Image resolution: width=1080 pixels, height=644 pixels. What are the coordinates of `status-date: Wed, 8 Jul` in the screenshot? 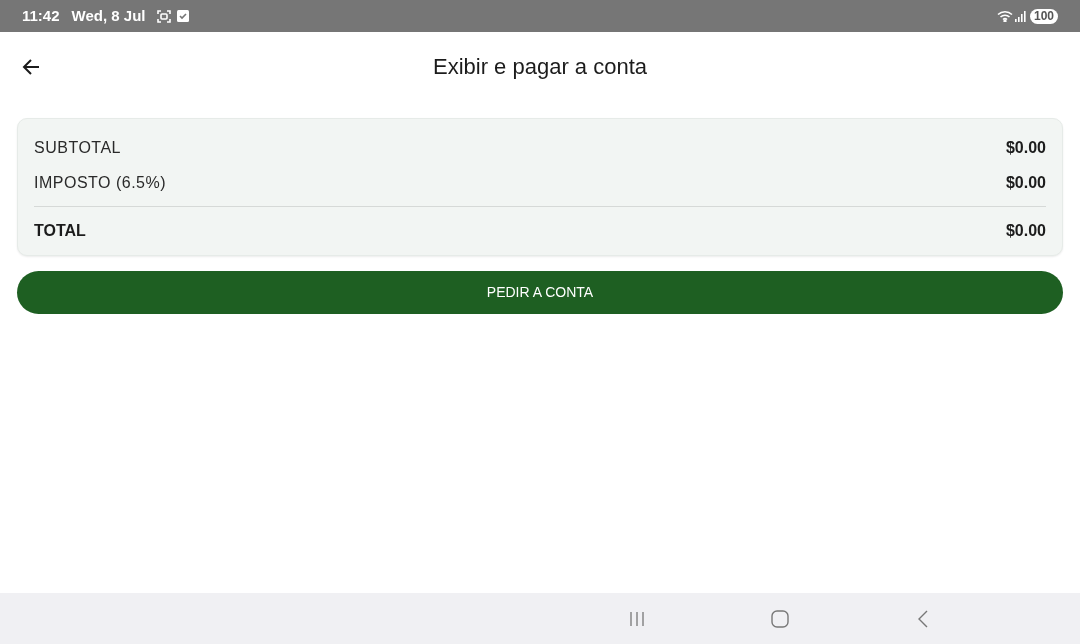 It's located at (108, 15).